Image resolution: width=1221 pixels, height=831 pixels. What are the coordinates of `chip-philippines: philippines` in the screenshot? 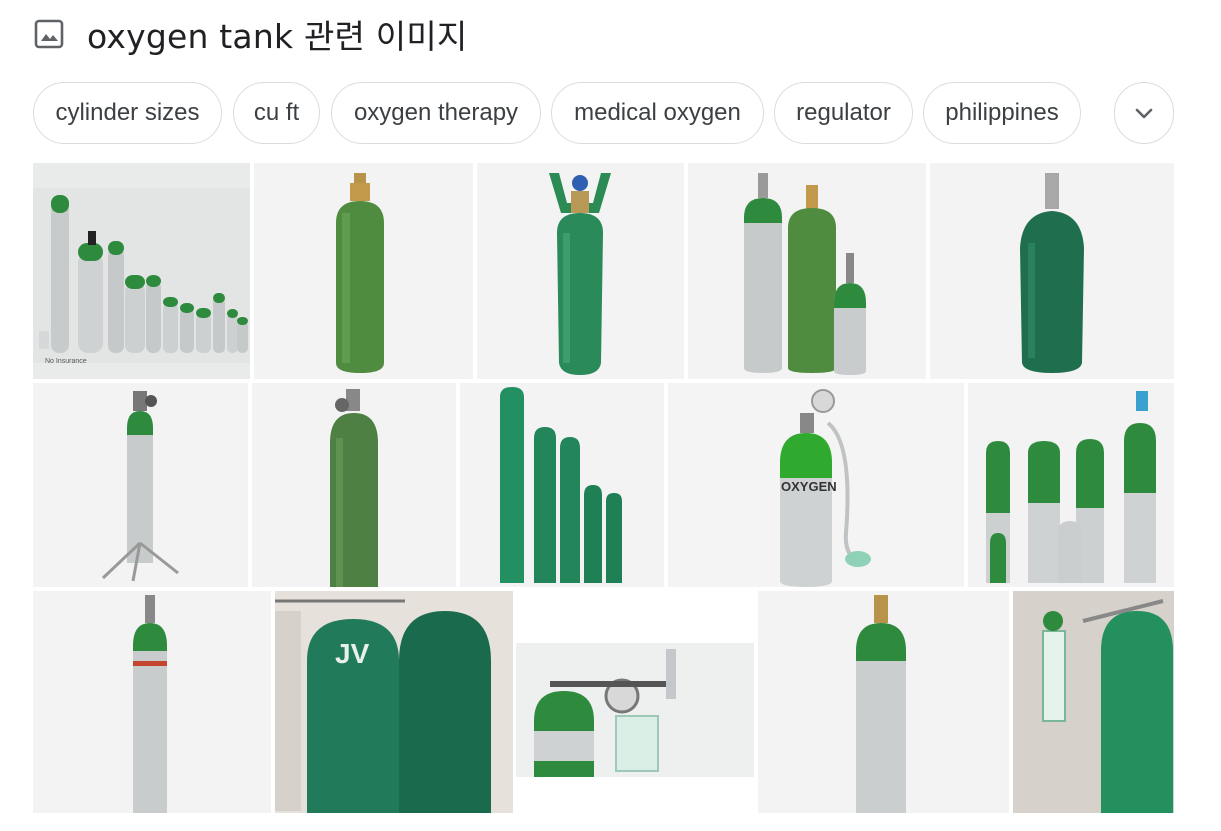 It's located at (1002, 113).